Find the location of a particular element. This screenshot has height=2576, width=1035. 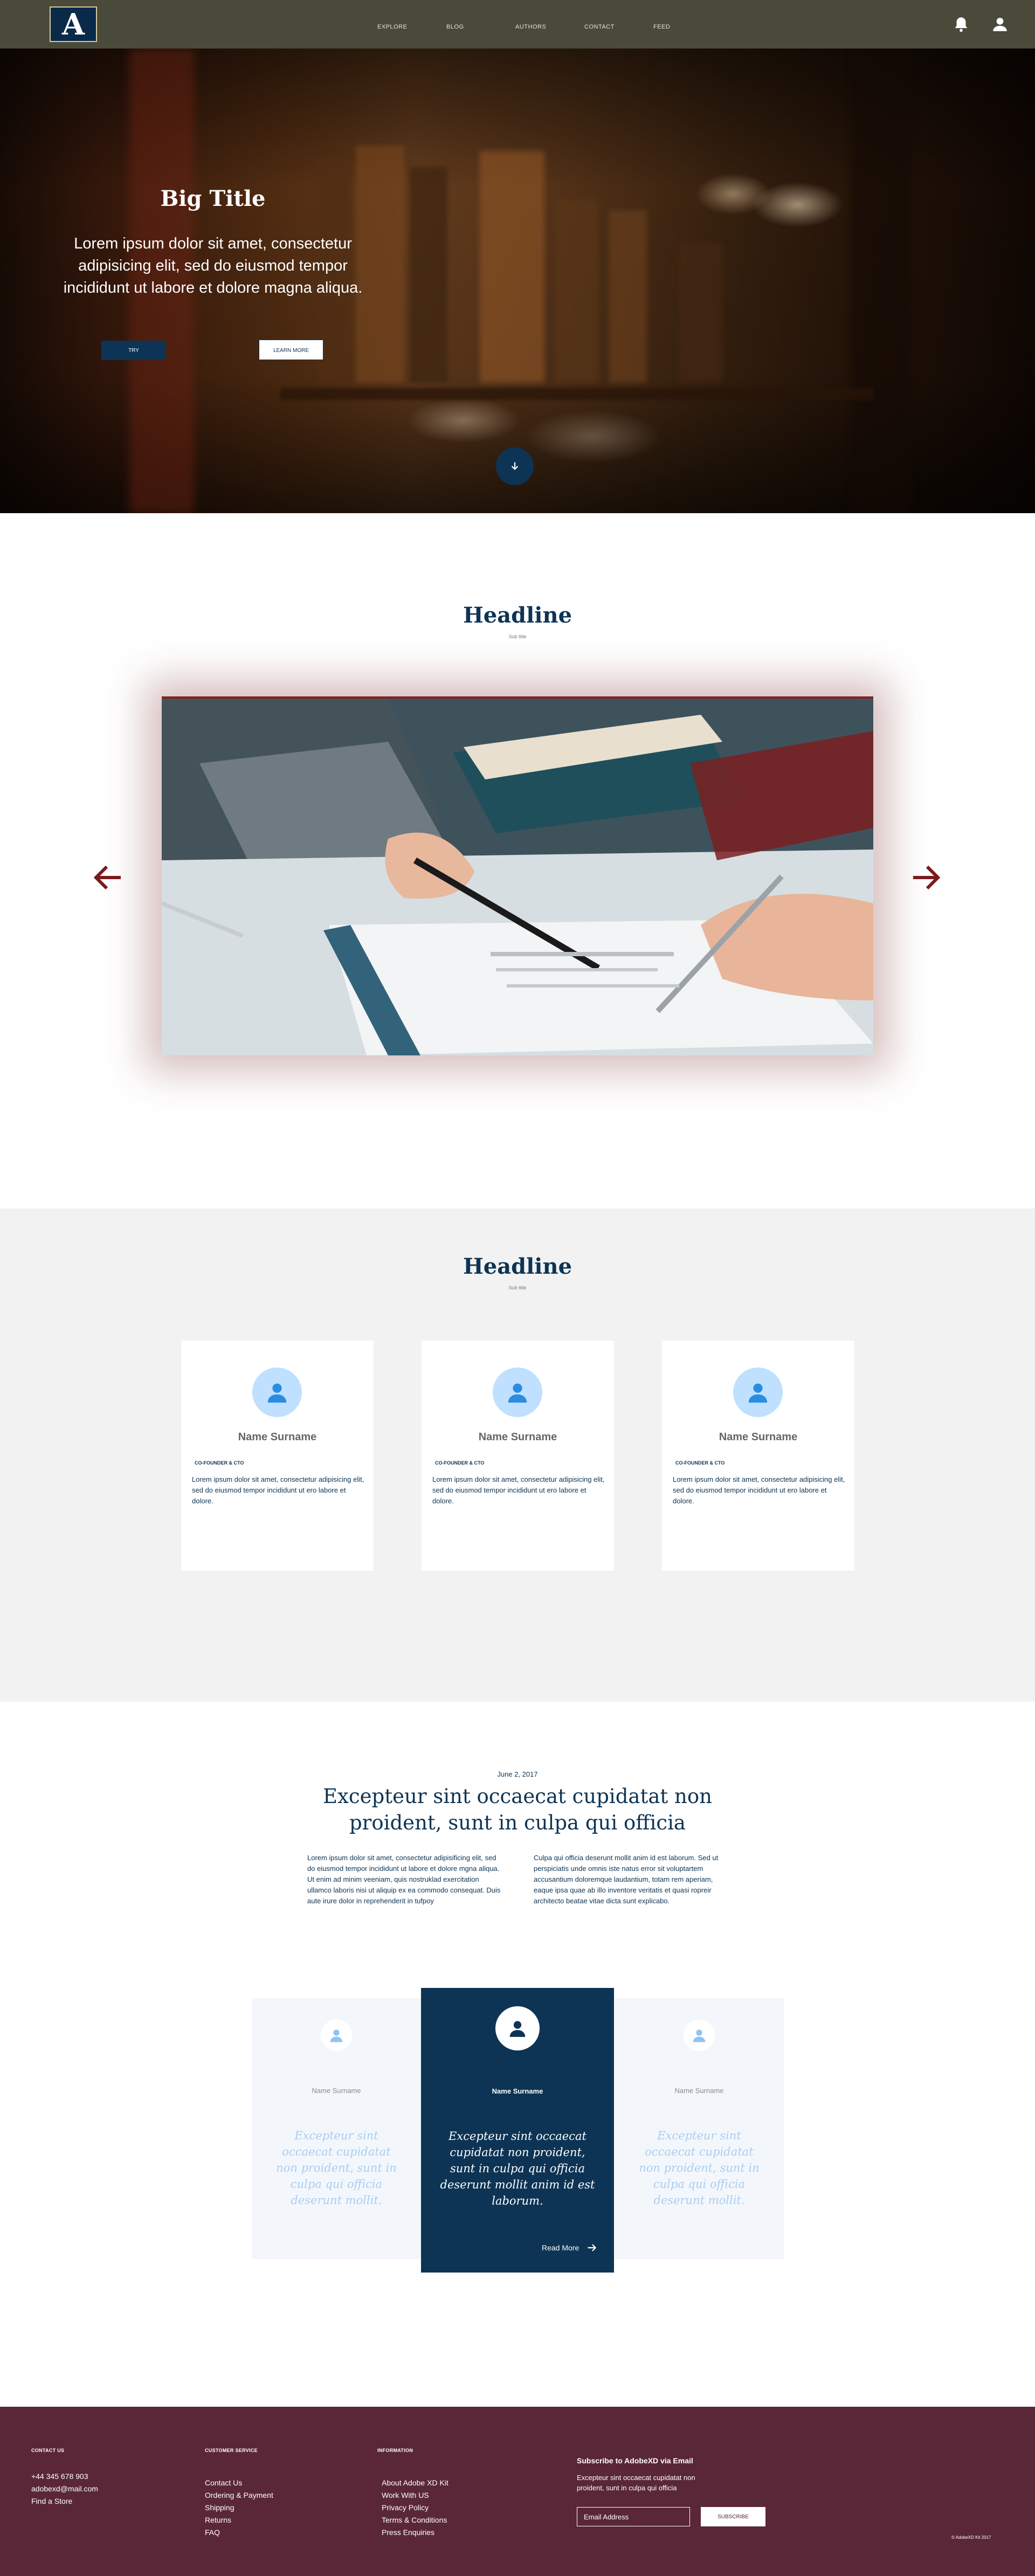

nav-link-blog: BLOG is located at coordinates (480, 24).